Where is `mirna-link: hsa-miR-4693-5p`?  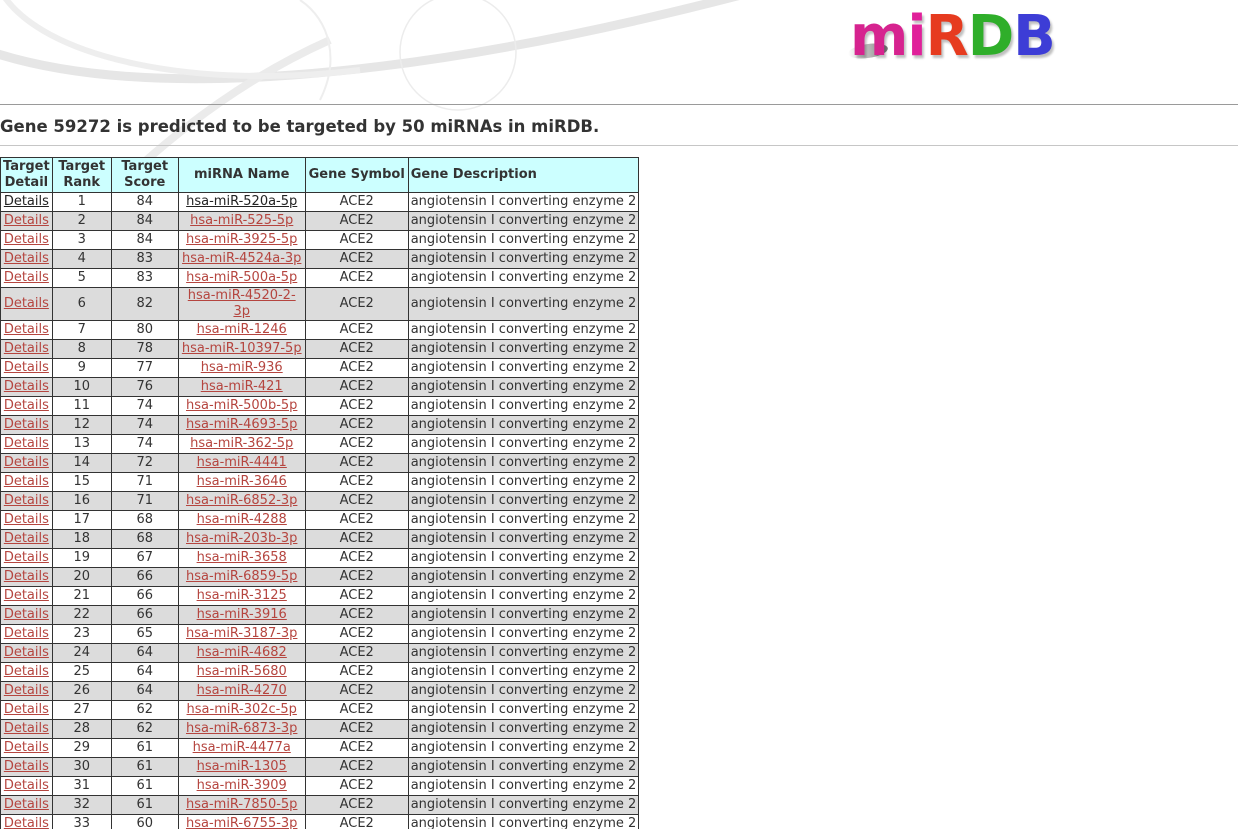 mirna-link: hsa-miR-4693-5p is located at coordinates (241, 424).